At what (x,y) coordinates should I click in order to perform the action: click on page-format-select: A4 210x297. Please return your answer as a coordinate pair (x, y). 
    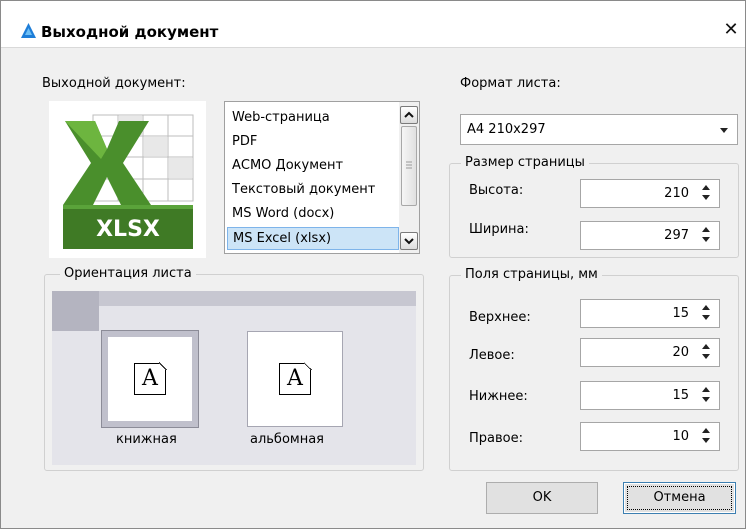
    Looking at the image, I should click on (599, 129).